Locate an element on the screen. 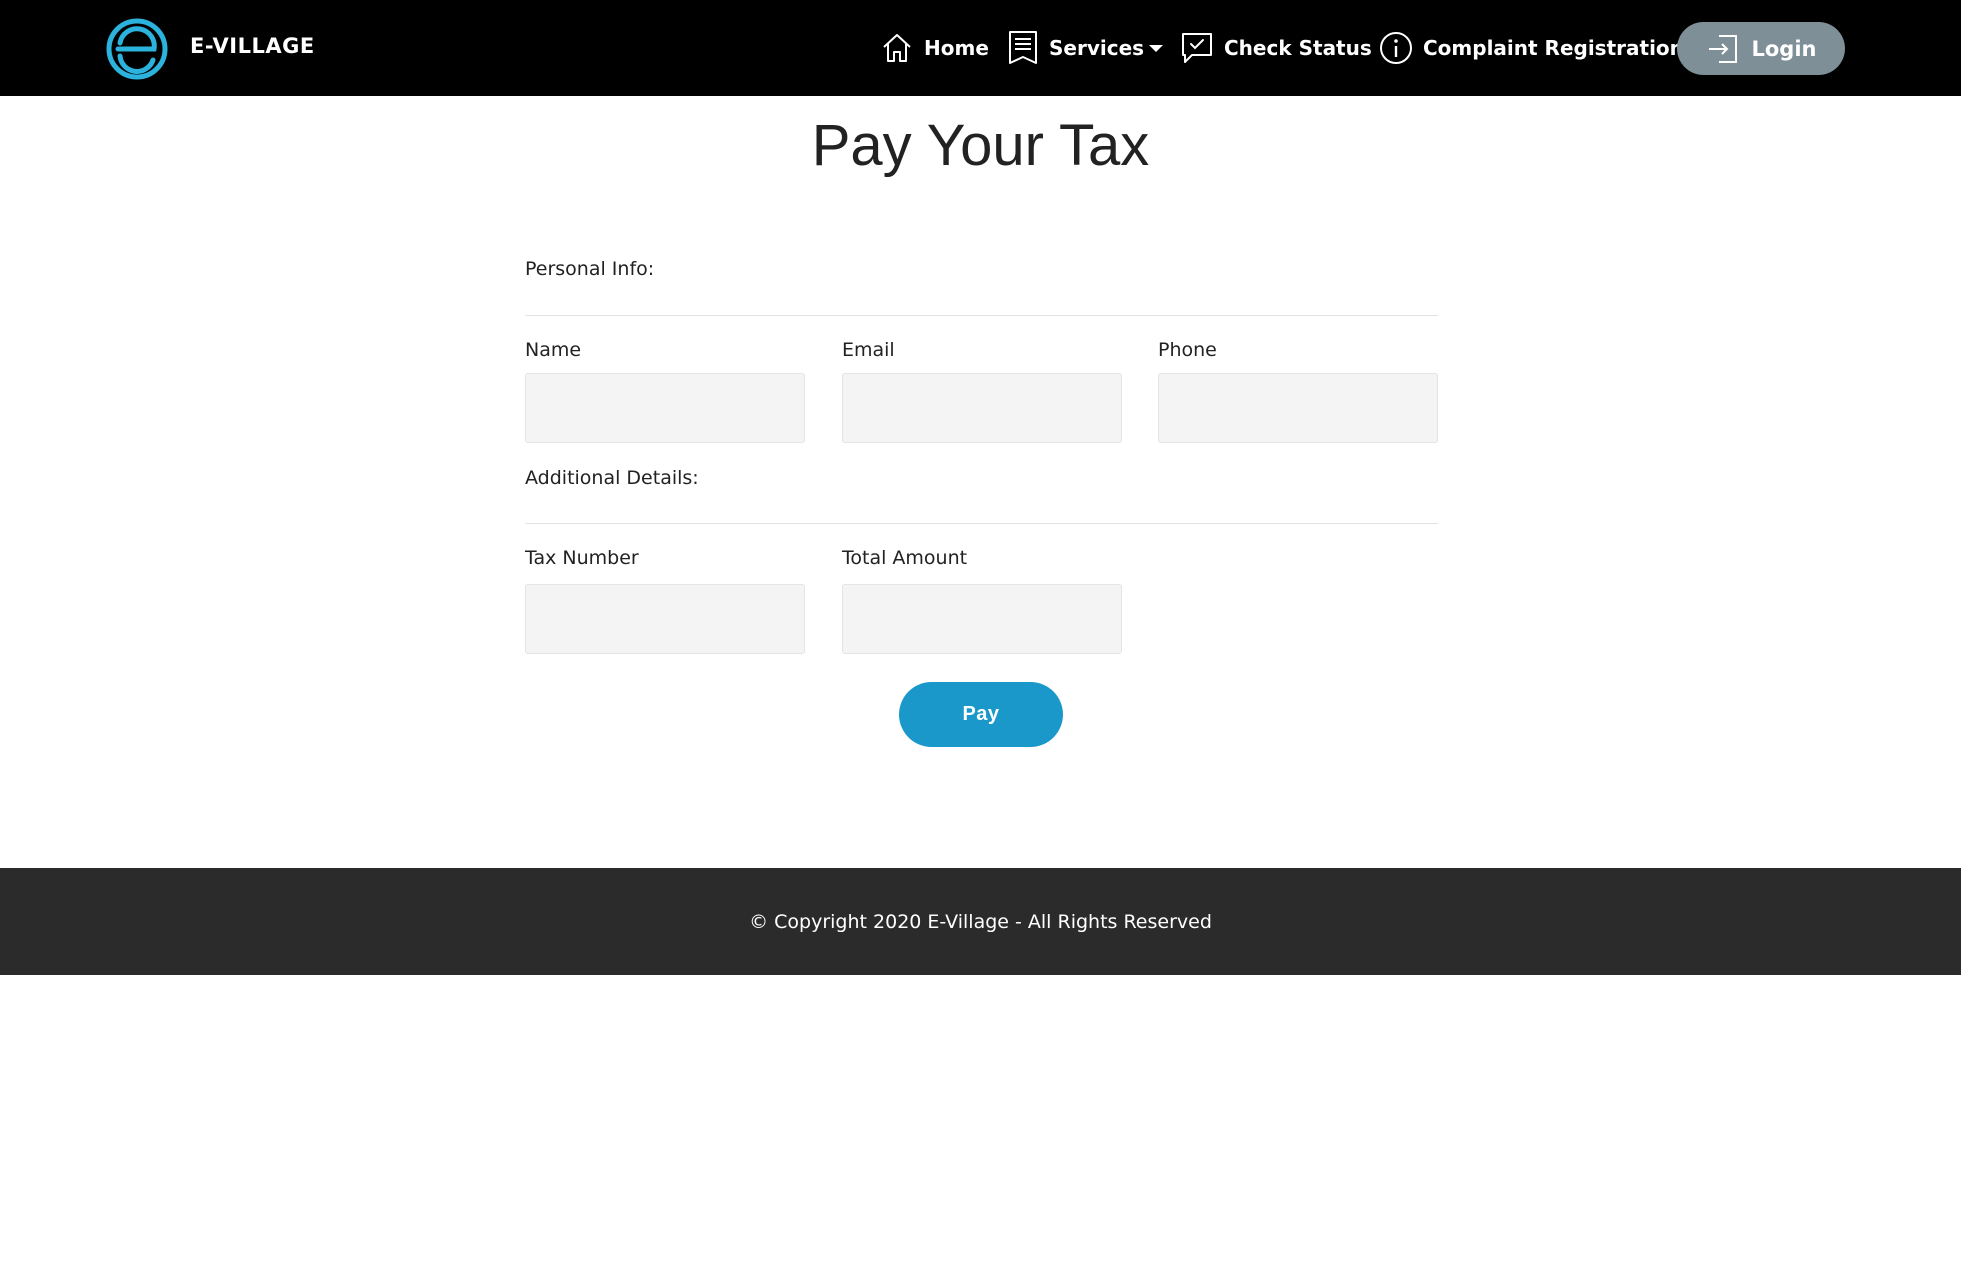 The image size is (1961, 1274). tax-number-input is located at coordinates (665, 619).